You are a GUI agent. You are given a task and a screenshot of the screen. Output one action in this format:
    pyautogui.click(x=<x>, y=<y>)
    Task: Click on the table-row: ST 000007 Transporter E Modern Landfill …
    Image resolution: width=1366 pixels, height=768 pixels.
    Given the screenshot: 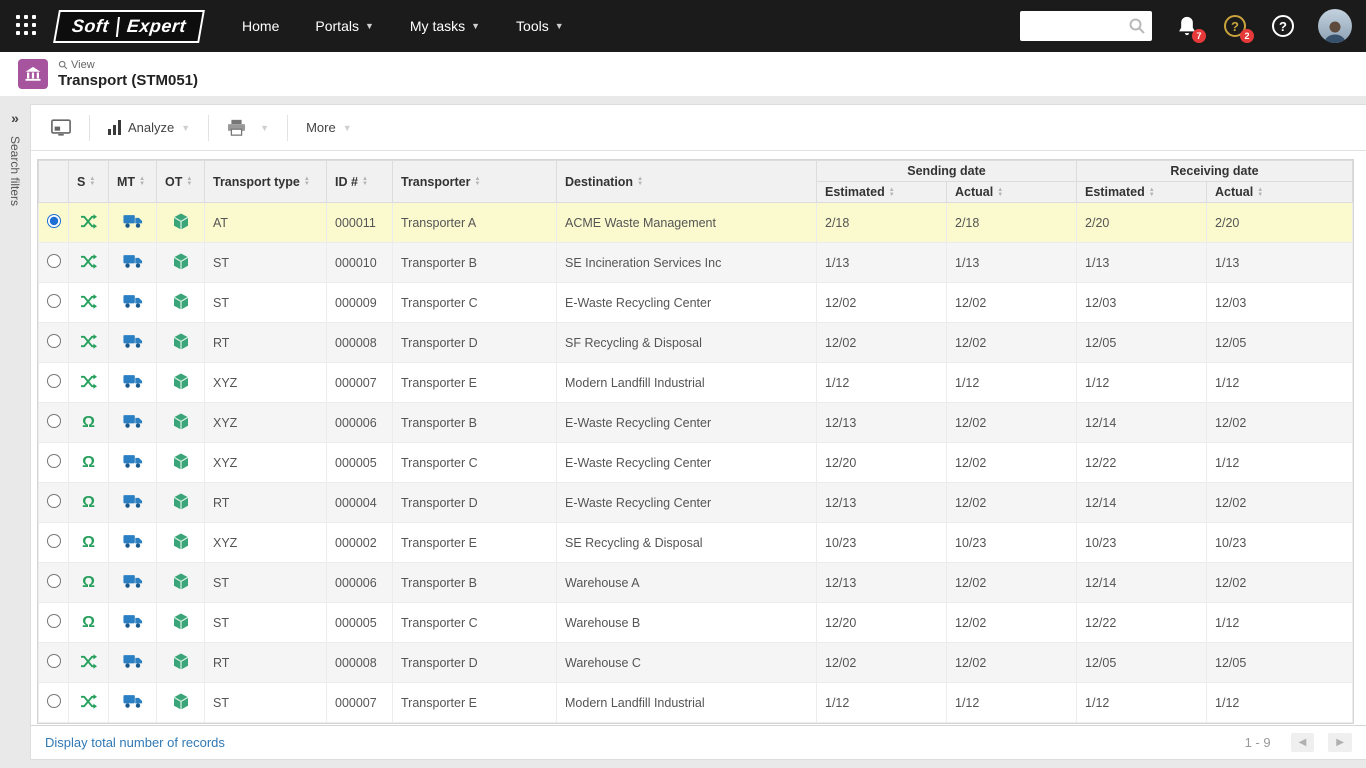 What is the action you would take?
    pyautogui.click(x=695, y=702)
    